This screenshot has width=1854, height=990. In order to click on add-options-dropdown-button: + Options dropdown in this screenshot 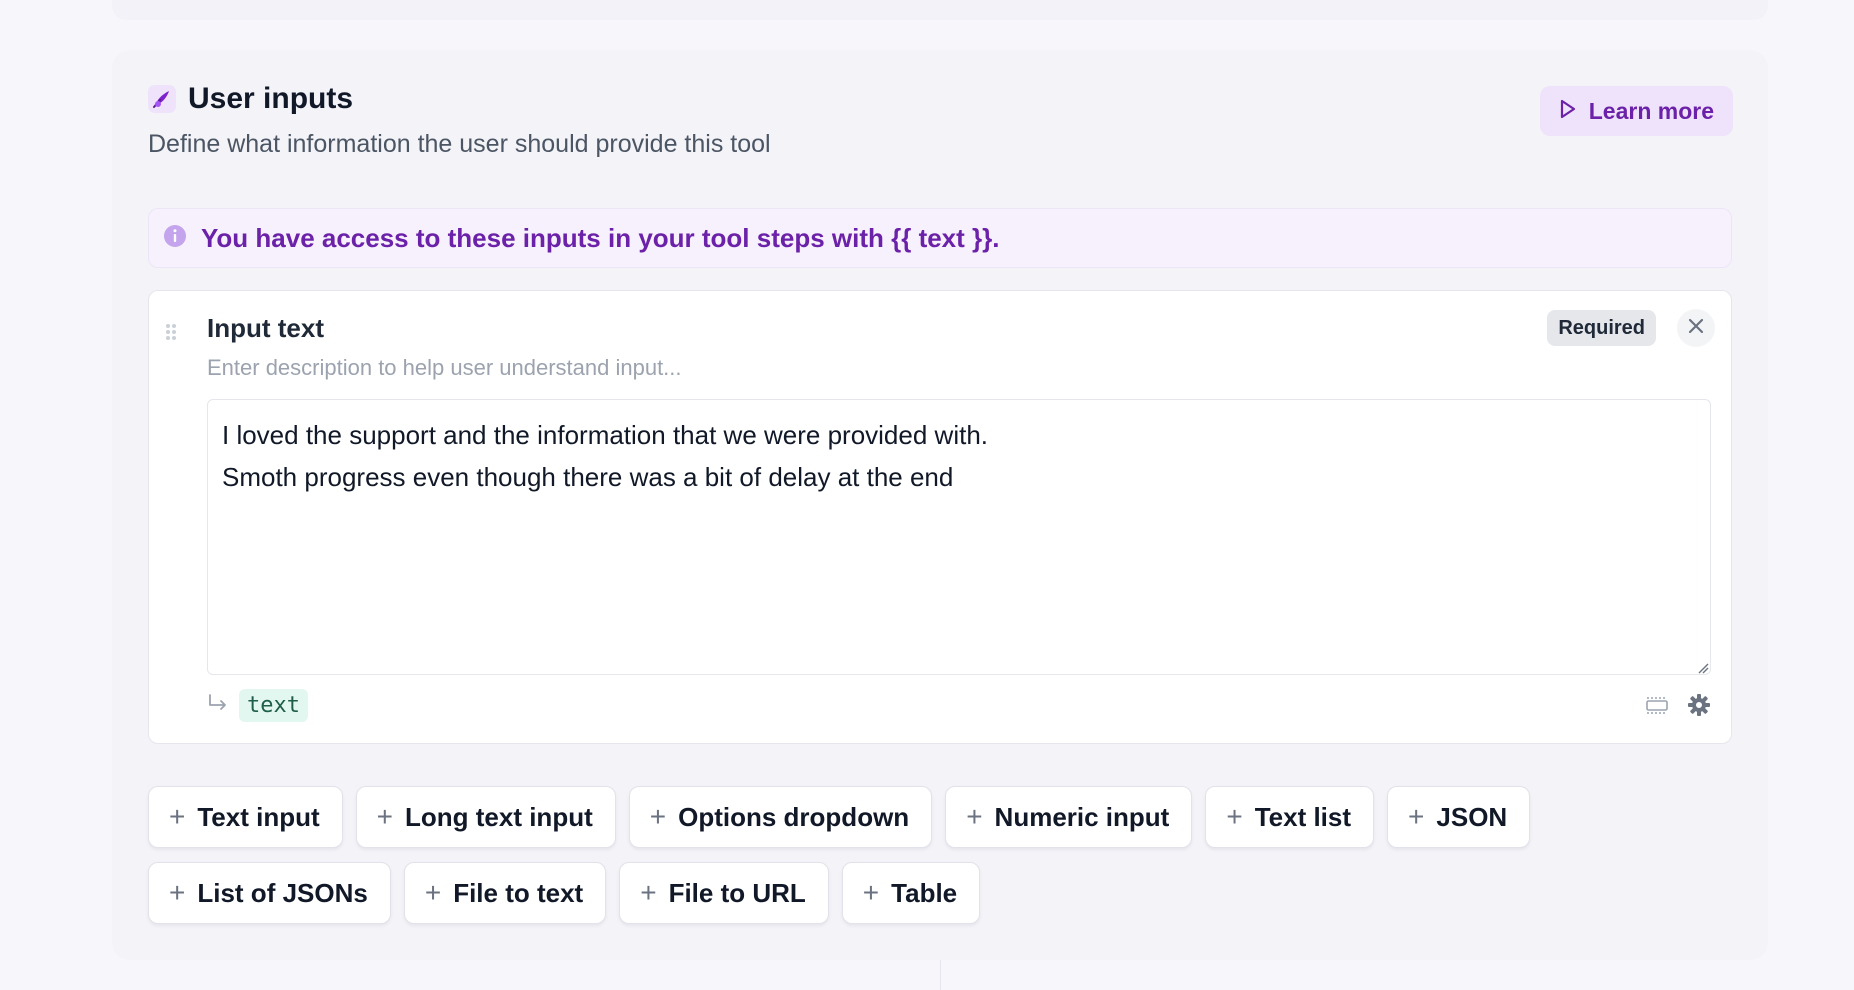, I will do `click(780, 817)`.